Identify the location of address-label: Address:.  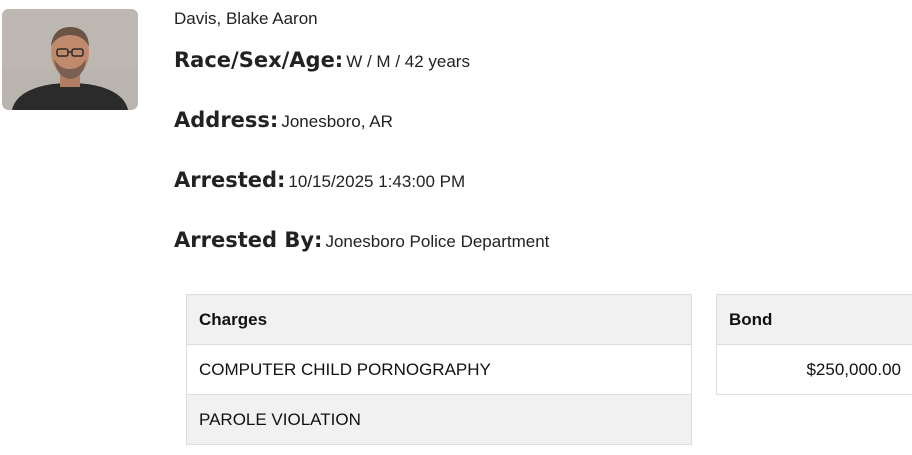
(226, 120).